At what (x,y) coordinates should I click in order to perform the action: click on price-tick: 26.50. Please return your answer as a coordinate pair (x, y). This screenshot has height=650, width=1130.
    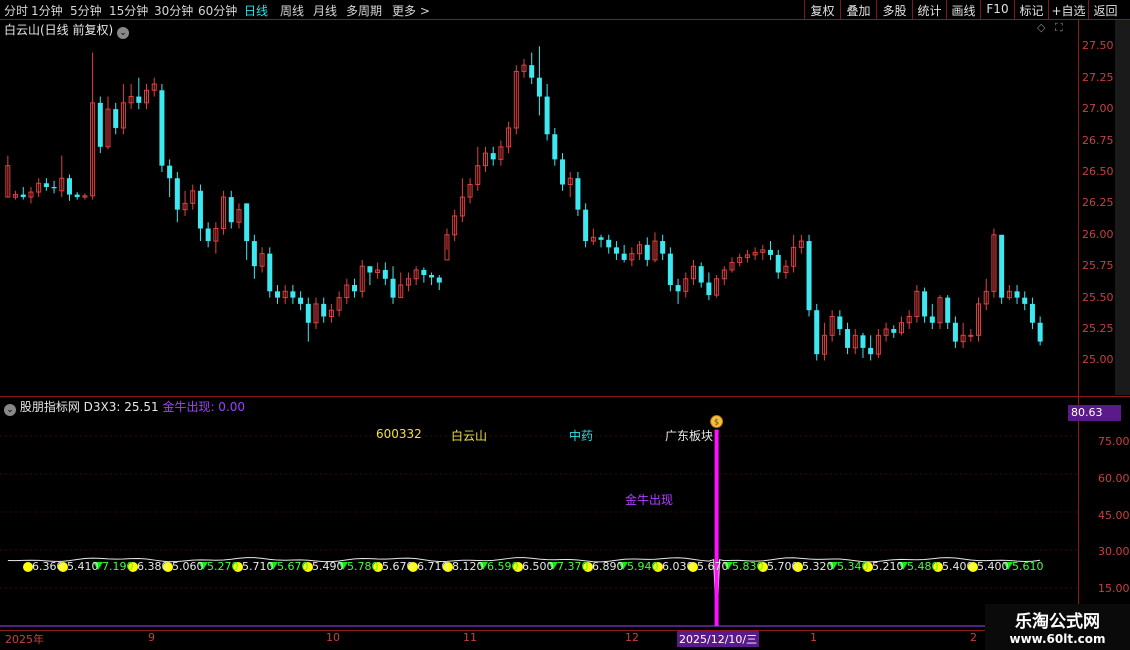
    Looking at the image, I should click on (1098, 171).